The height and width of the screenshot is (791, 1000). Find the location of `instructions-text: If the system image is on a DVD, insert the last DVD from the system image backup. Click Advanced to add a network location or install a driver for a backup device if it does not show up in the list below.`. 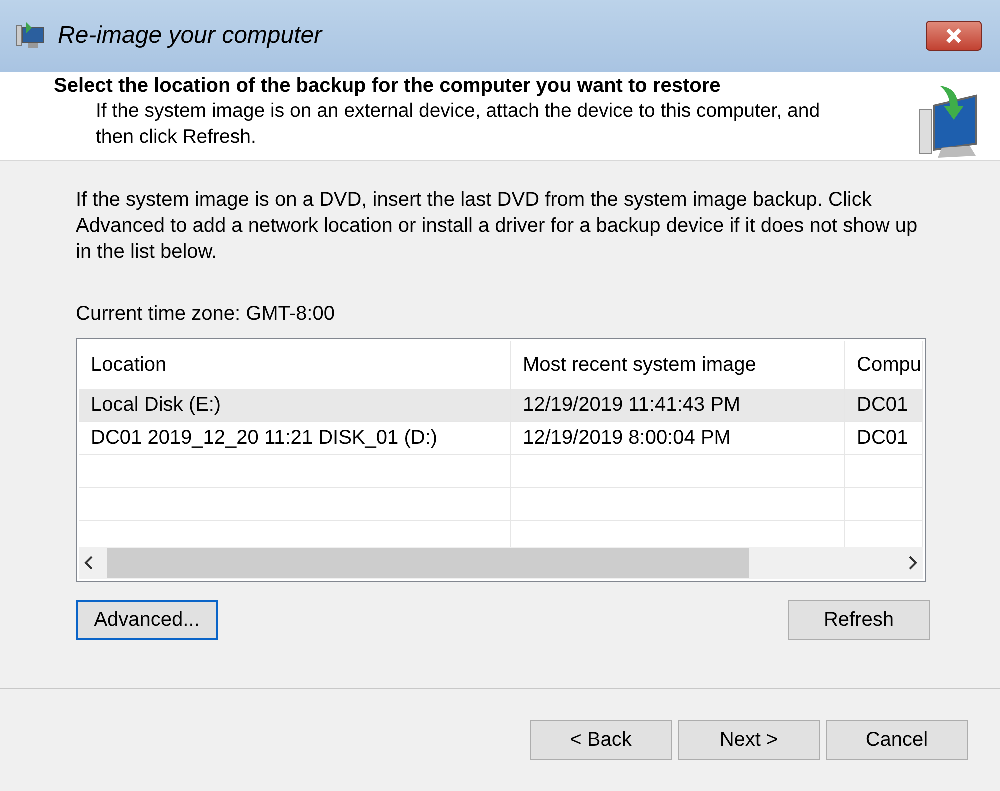

instructions-text: If the system image is on a DVD, insert the last DVD from the system image backup. Click Advanced to add a network location or install a driver for a backup device if it does not show up in the list below. is located at coordinates (497, 226).